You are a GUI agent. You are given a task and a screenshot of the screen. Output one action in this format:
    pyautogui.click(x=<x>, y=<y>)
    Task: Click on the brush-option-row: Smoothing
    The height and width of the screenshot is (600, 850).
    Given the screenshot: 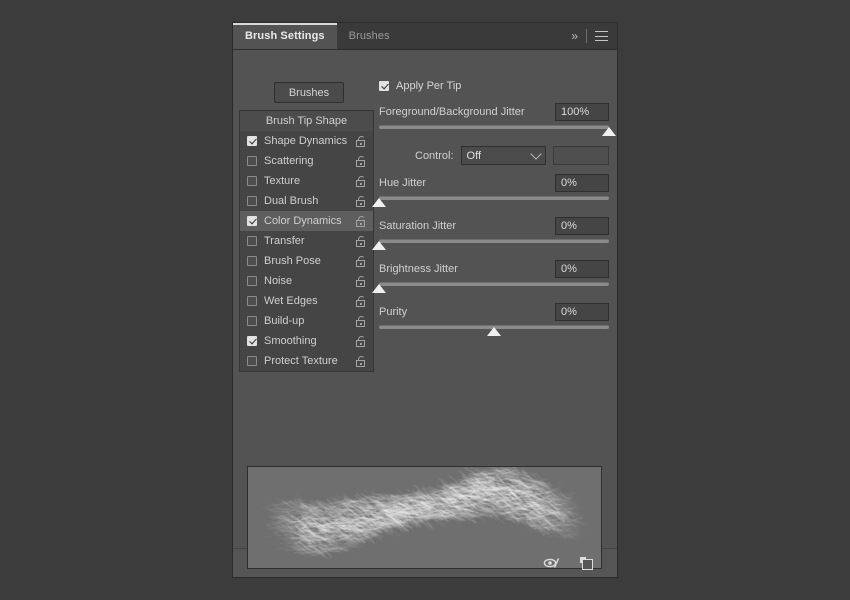 What is the action you would take?
    pyautogui.click(x=306, y=341)
    